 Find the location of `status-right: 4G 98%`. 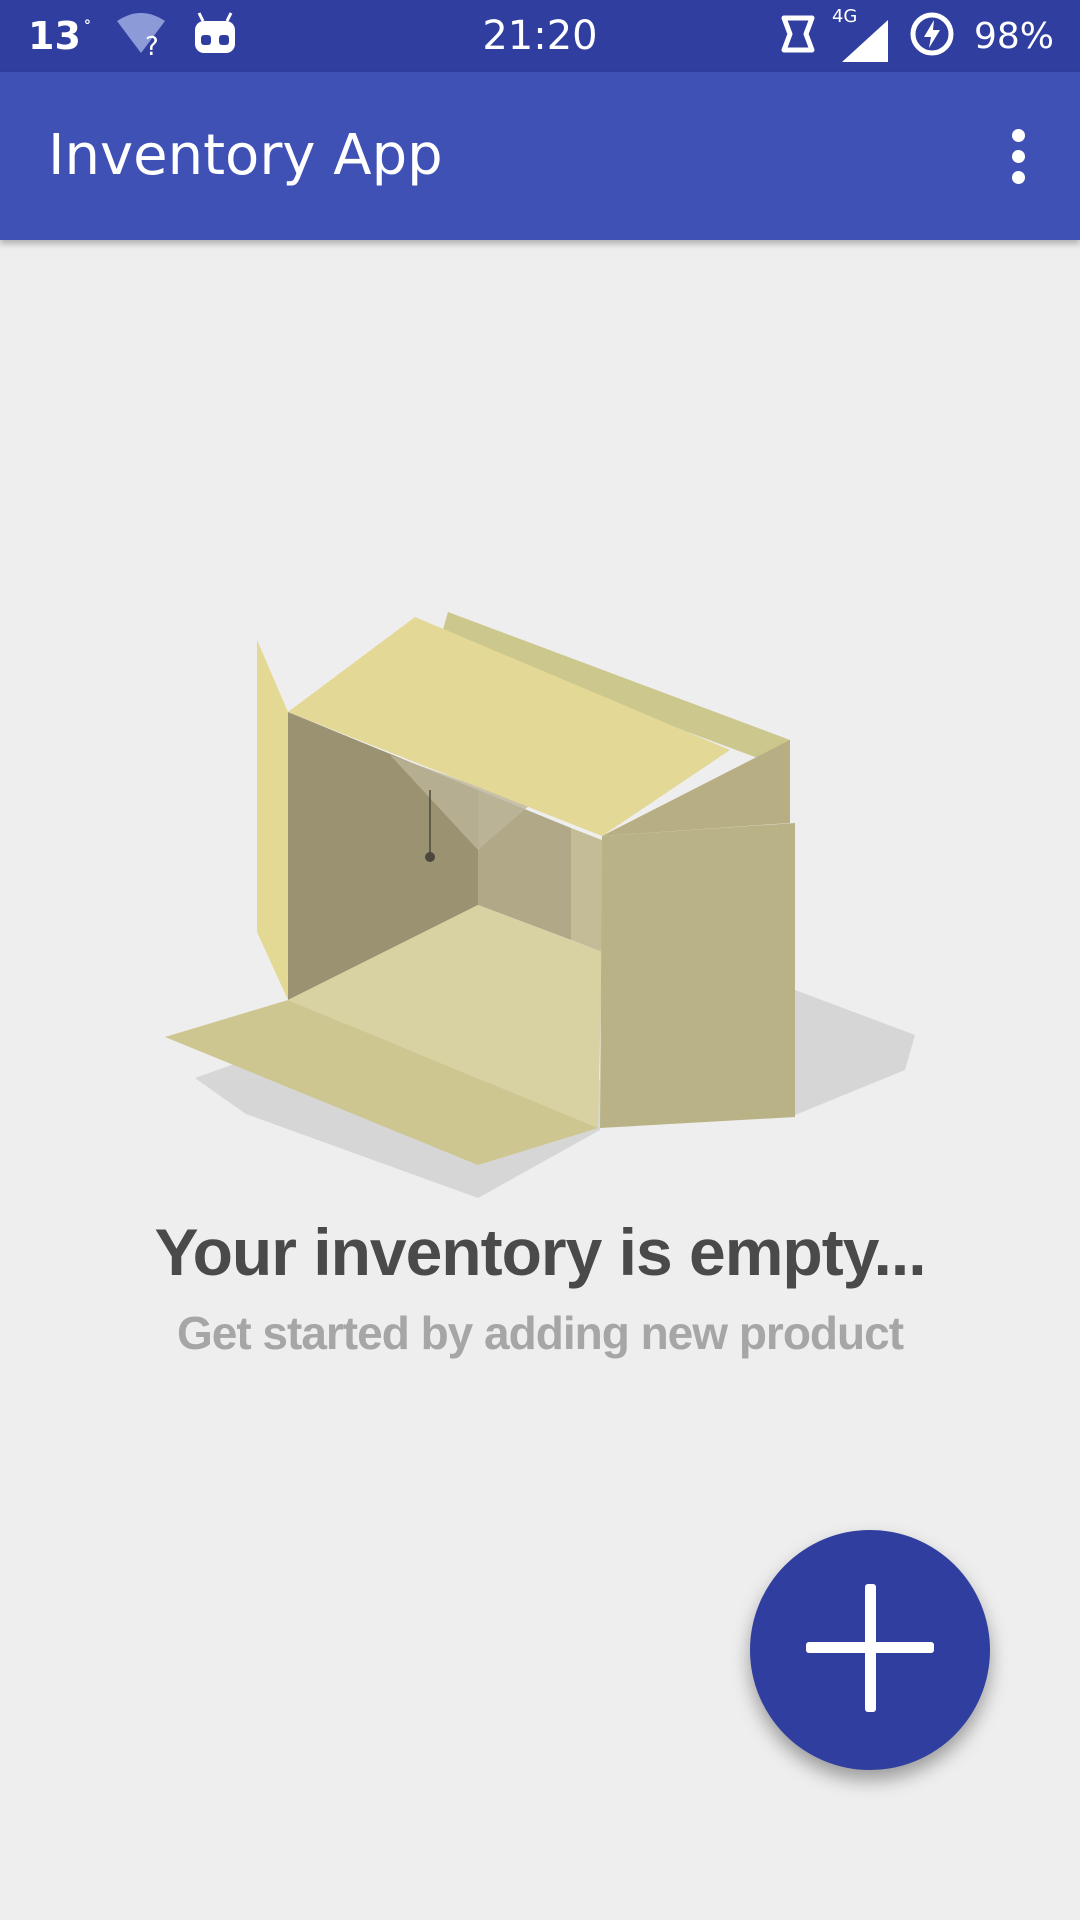

status-right: 4G 98% is located at coordinates (916, 36).